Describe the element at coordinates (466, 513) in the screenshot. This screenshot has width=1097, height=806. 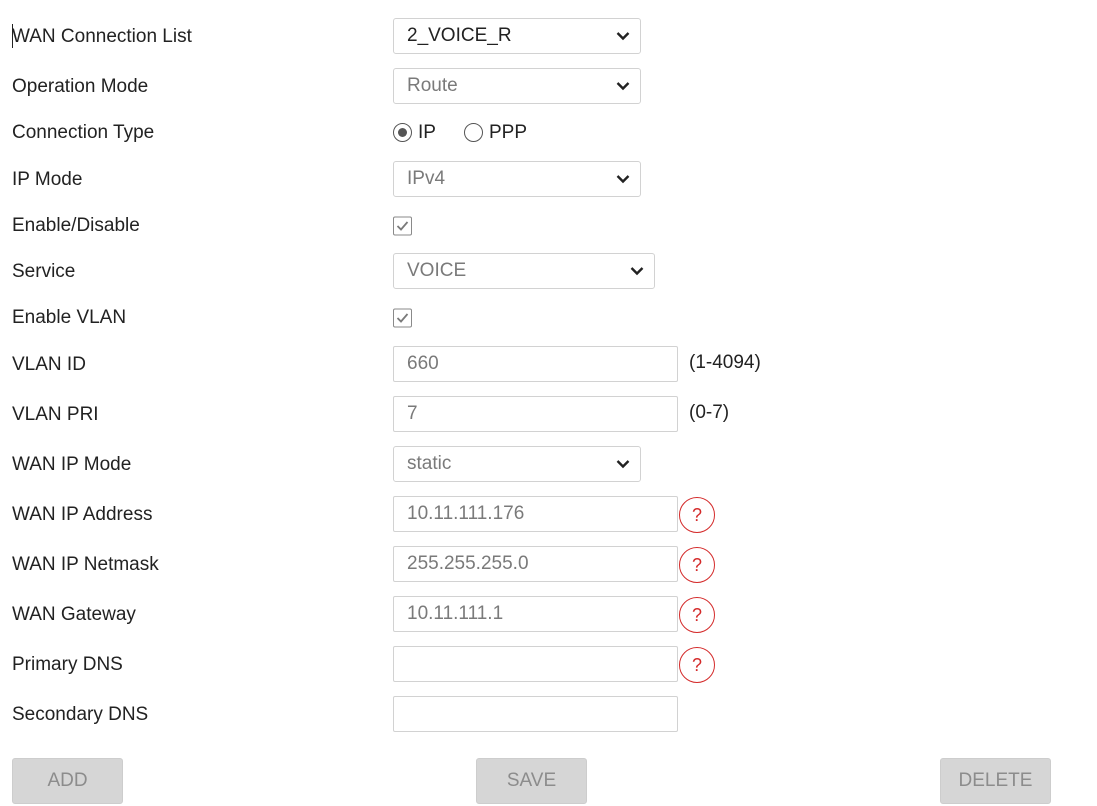
I see `wan-ip-address-value: 10.11.111.176` at that location.